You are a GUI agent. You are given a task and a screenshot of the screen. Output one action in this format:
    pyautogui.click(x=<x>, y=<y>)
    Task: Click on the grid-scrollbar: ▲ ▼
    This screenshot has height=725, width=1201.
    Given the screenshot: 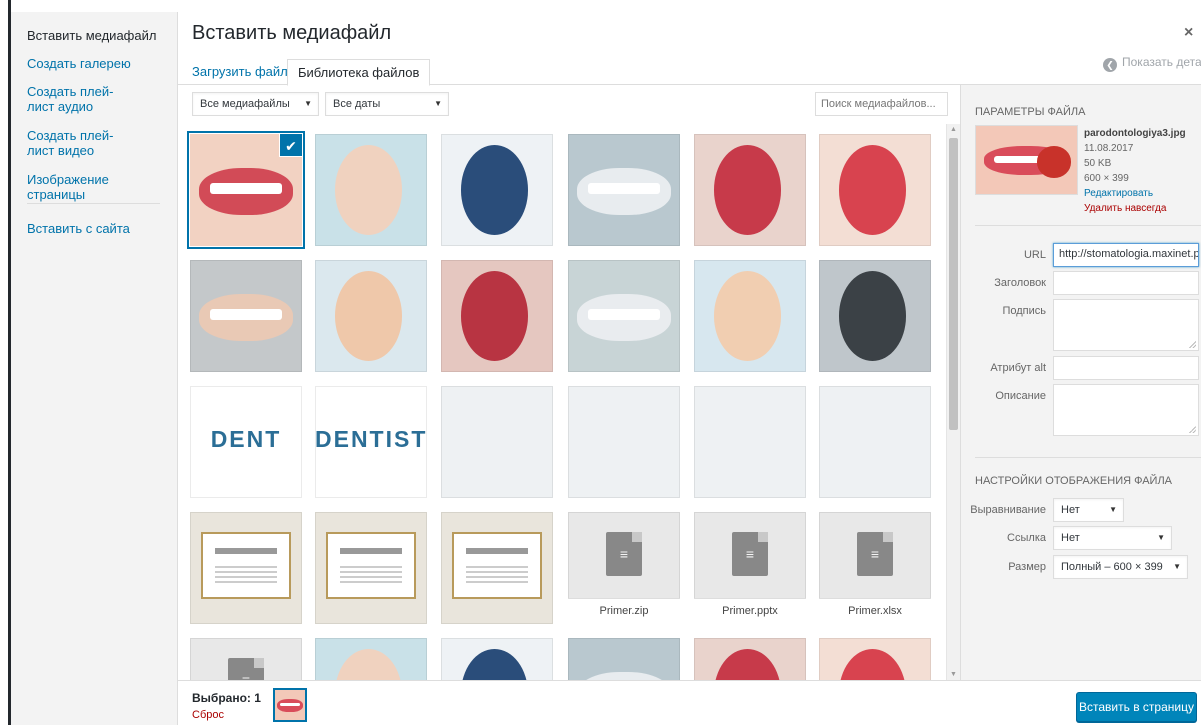 What is the action you would take?
    pyautogui.click(x=953, y=402)
    